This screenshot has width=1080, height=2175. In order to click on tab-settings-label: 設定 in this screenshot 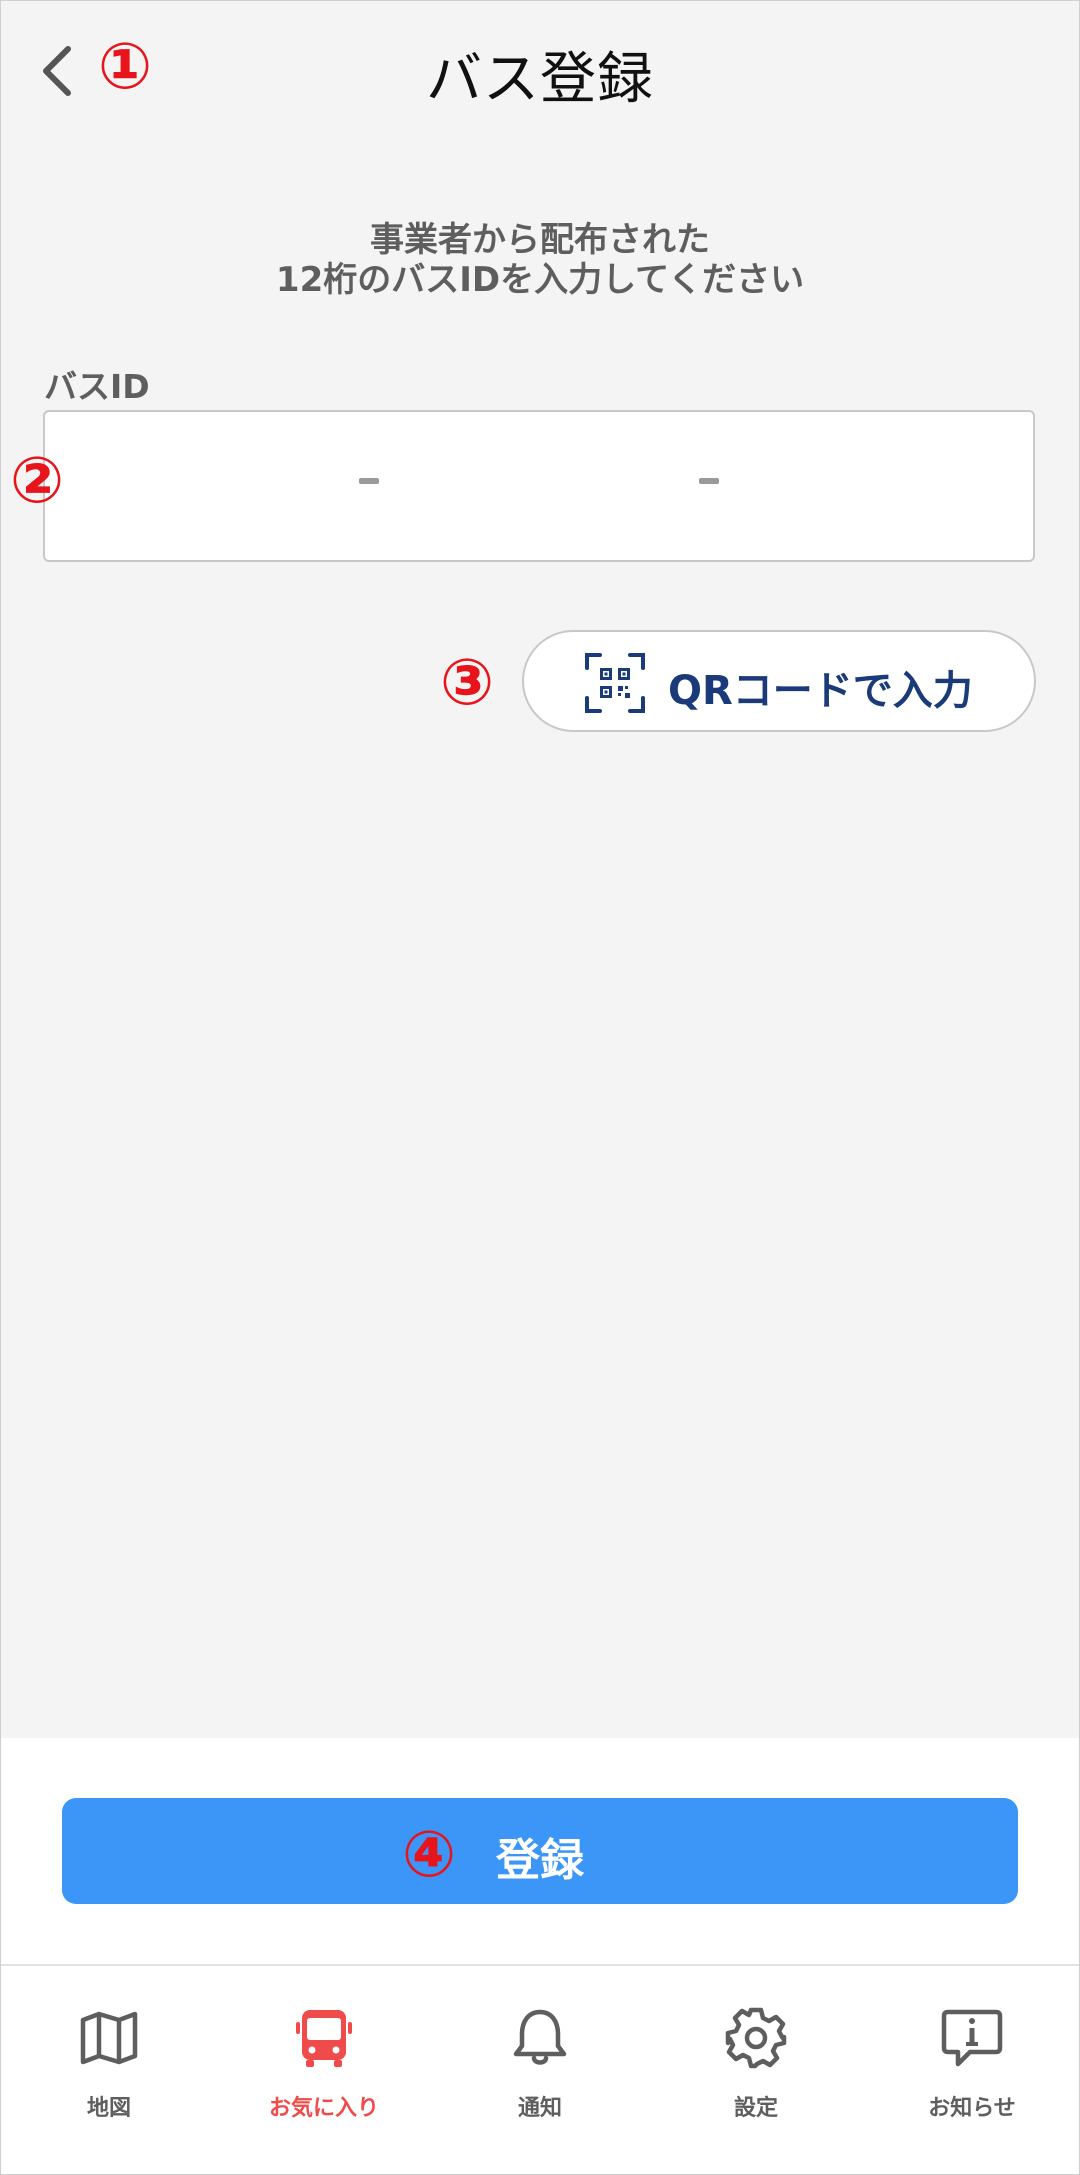, I will do `click(755, 2108)`.